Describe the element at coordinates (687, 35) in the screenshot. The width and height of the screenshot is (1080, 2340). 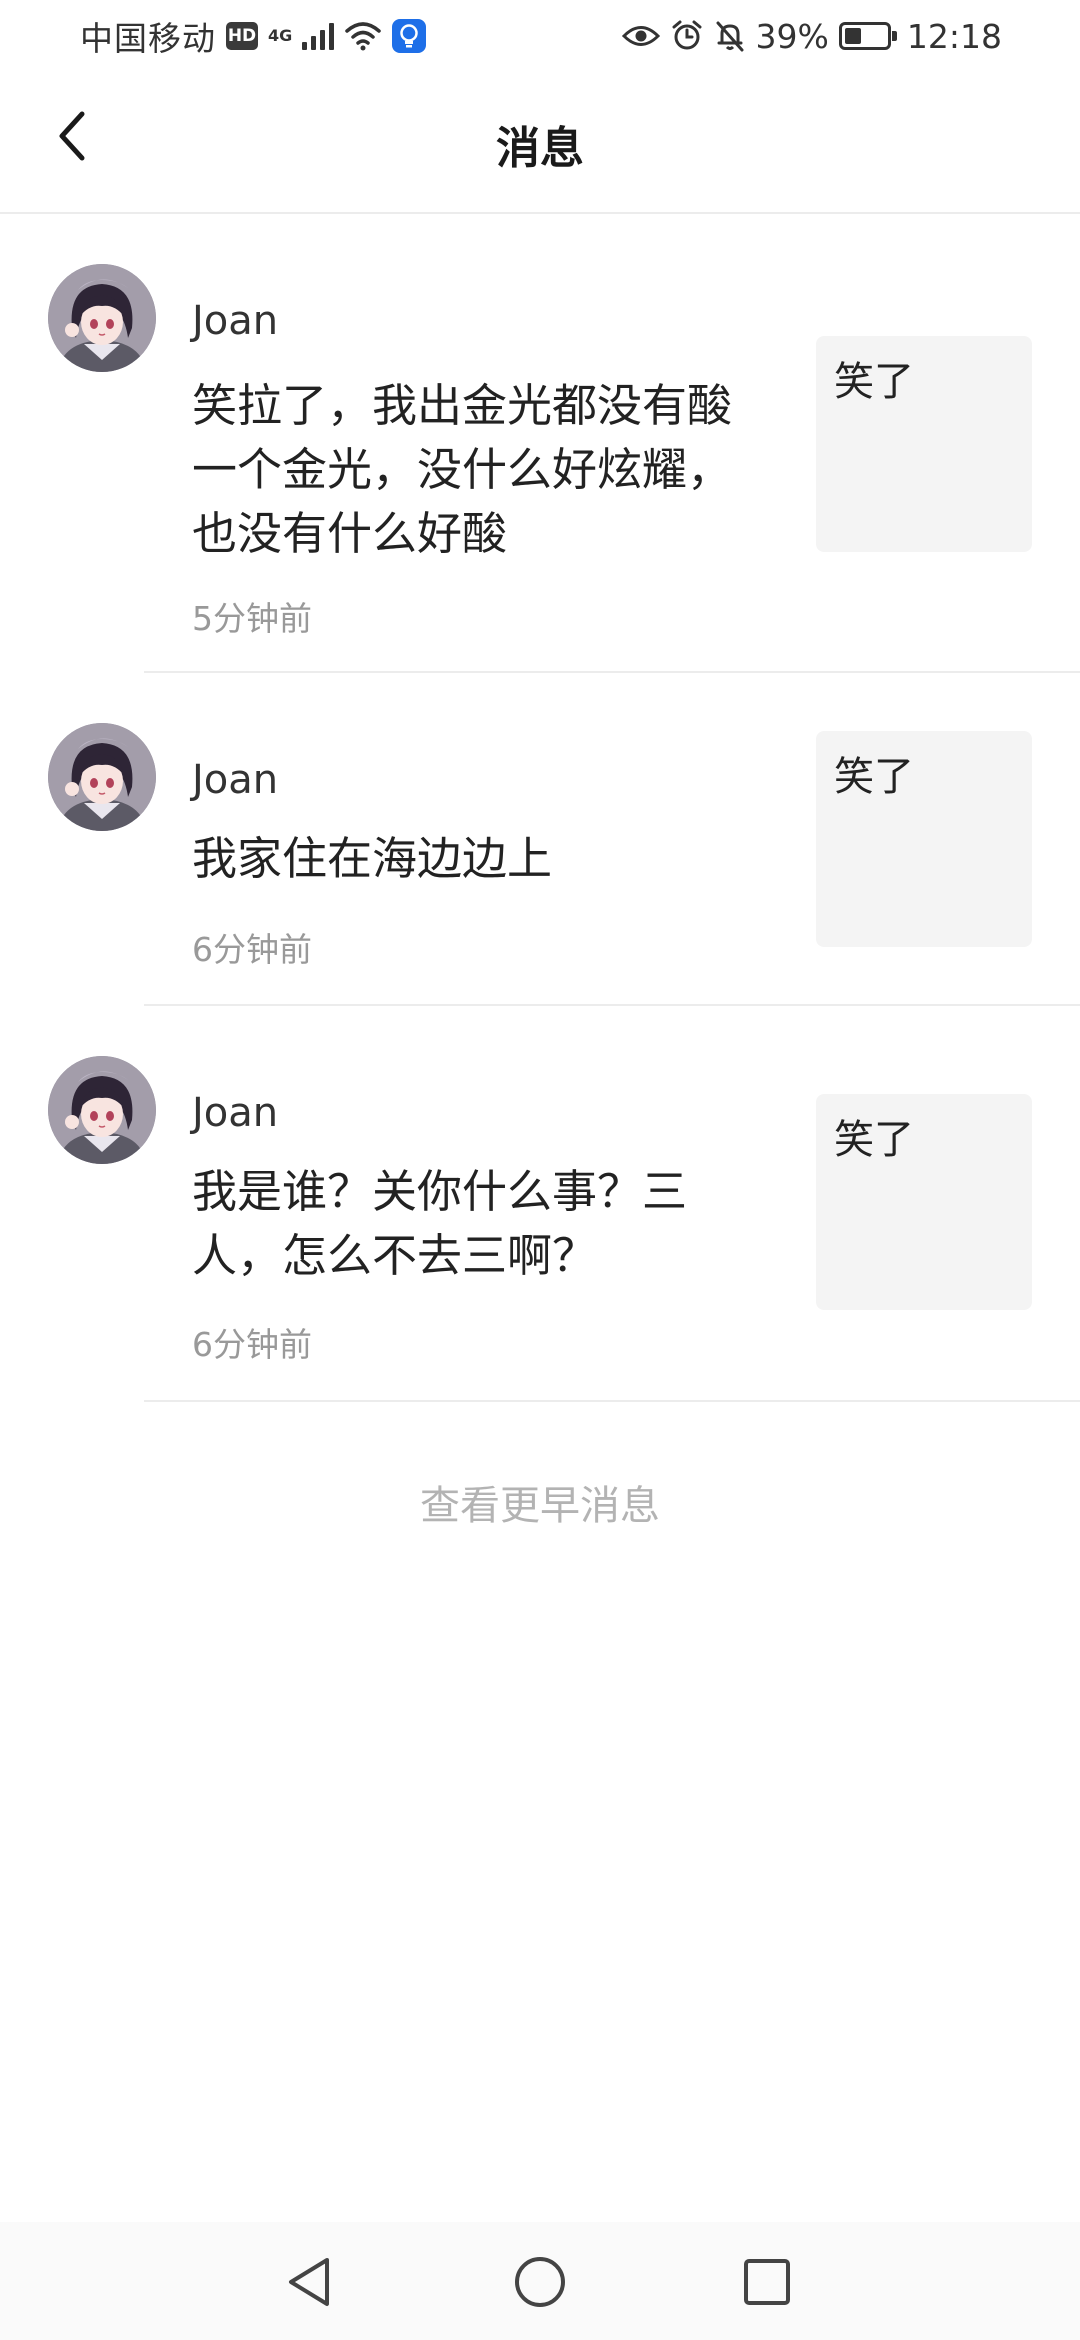
I see `alarm-icon` at that location.